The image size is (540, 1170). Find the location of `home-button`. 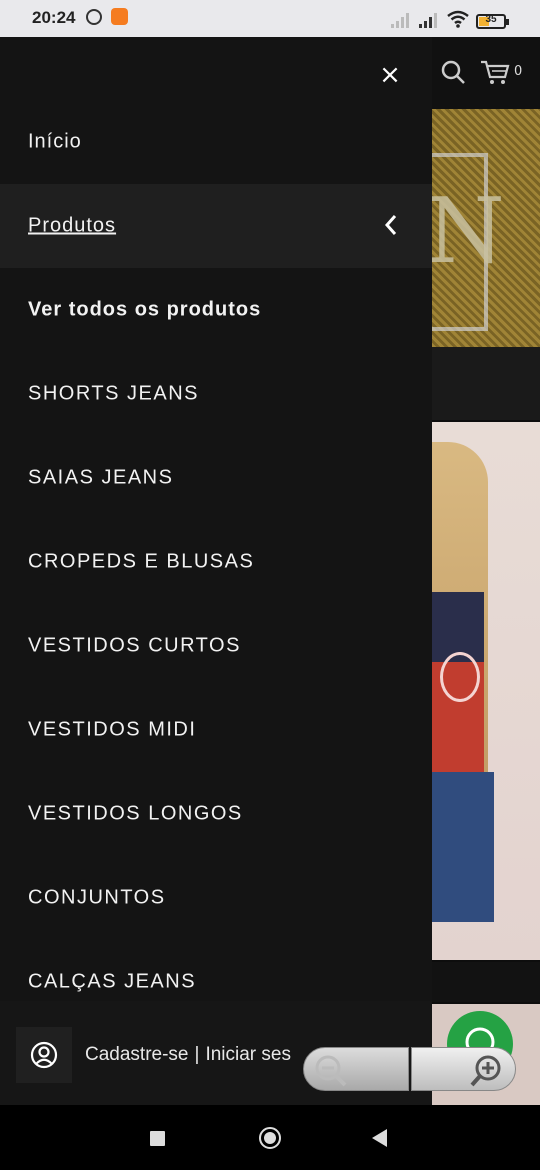

home-button is located at coordinates (270, 1138).